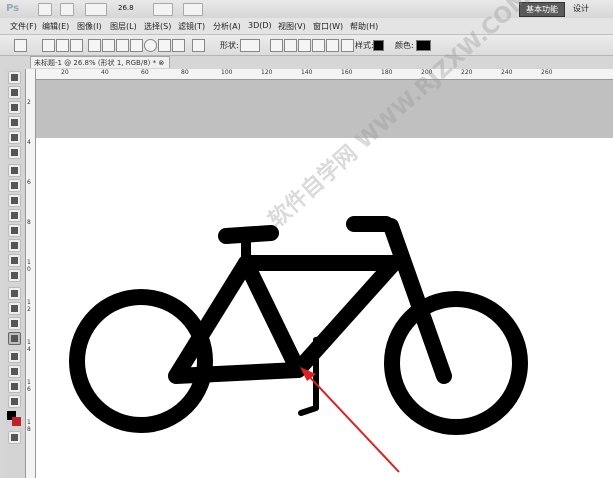 The width and height of the screenshot is (613, 478). I want to click on link-icon, so click(347, 45).